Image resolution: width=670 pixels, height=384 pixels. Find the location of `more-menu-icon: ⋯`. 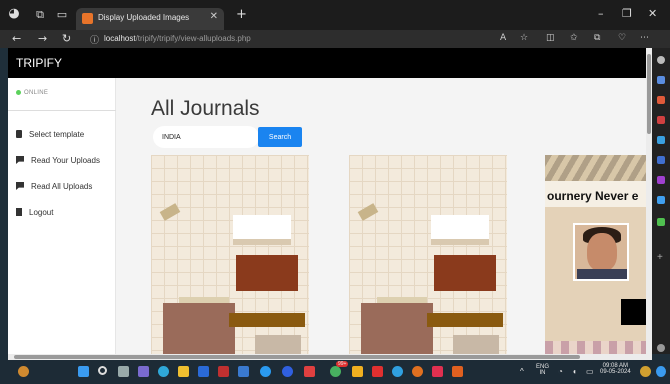

more-menu-icon: ⋯ is located at coordinates (644, 38).